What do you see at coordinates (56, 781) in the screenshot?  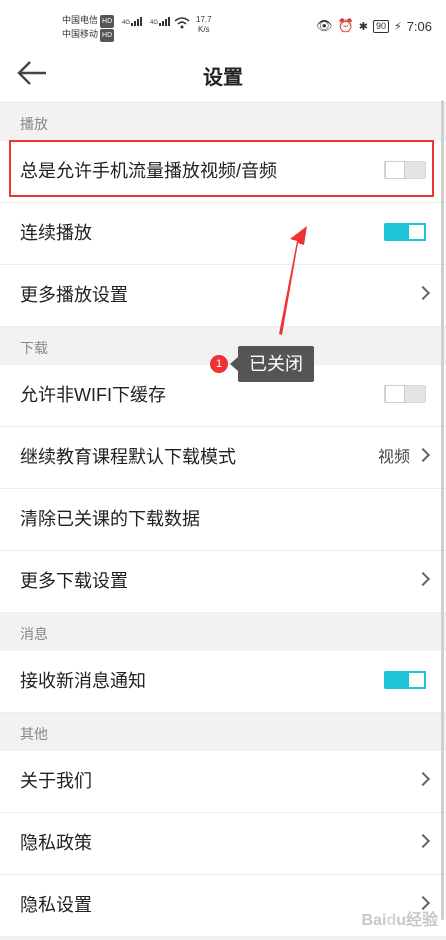 I see `setting-label: 关于我们` at bounding box center [56, 781].